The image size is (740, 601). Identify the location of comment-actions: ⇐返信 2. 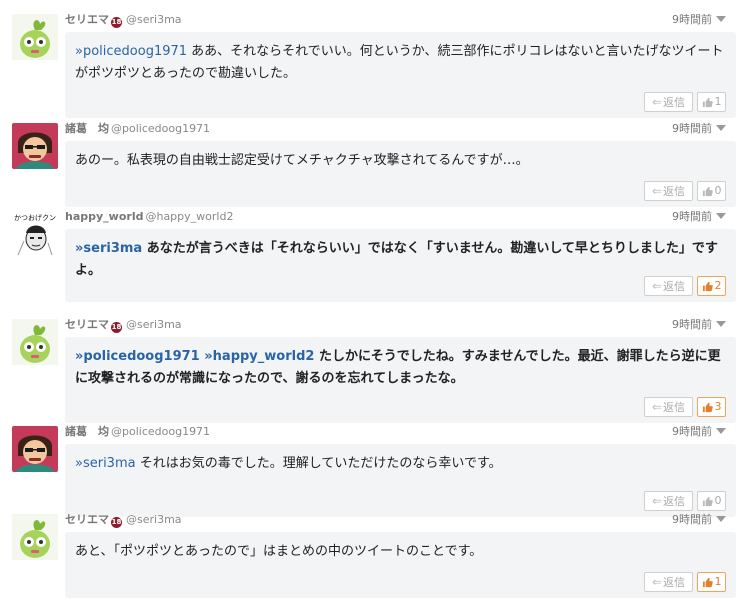
(685, 287).